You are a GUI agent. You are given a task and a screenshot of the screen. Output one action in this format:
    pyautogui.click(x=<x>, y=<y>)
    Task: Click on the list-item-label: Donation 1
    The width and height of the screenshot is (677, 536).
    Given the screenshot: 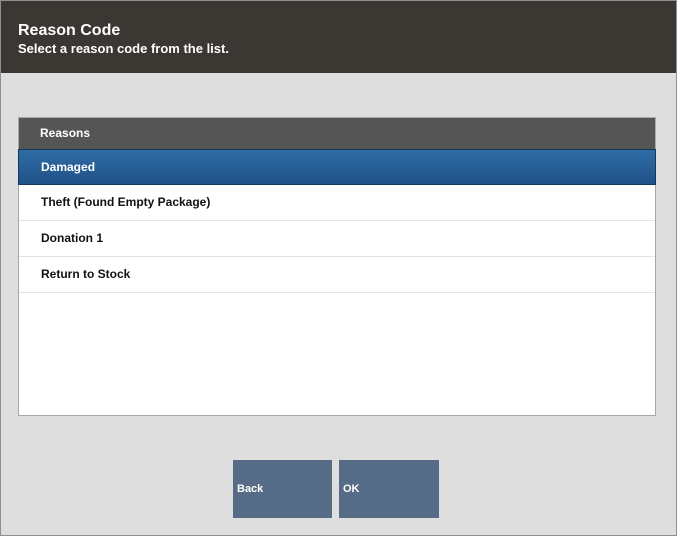 What is the action you would take?
    pyautogui.click(x=72, y=238)
    